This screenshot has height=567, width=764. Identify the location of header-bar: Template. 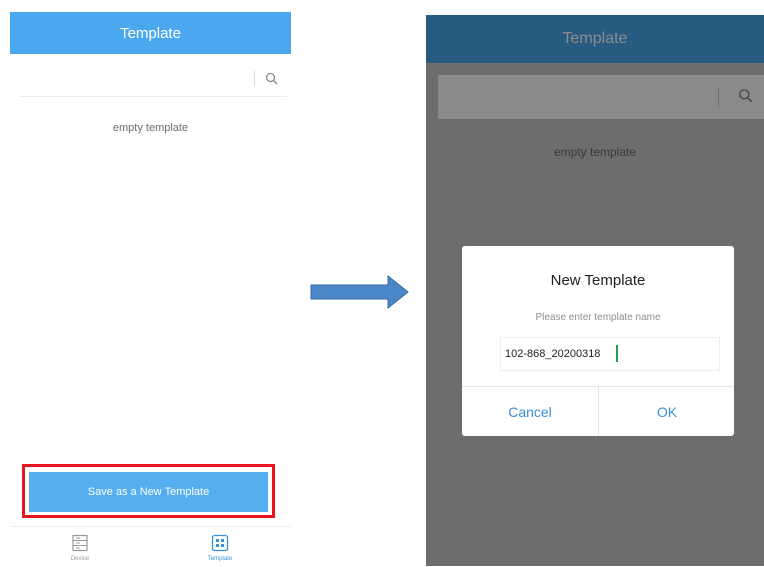
(150, 33).